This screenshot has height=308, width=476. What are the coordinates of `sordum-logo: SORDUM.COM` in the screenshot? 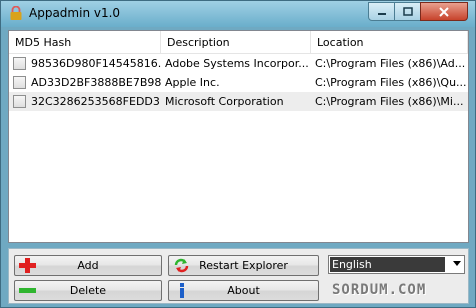 It's located at (398, 290).